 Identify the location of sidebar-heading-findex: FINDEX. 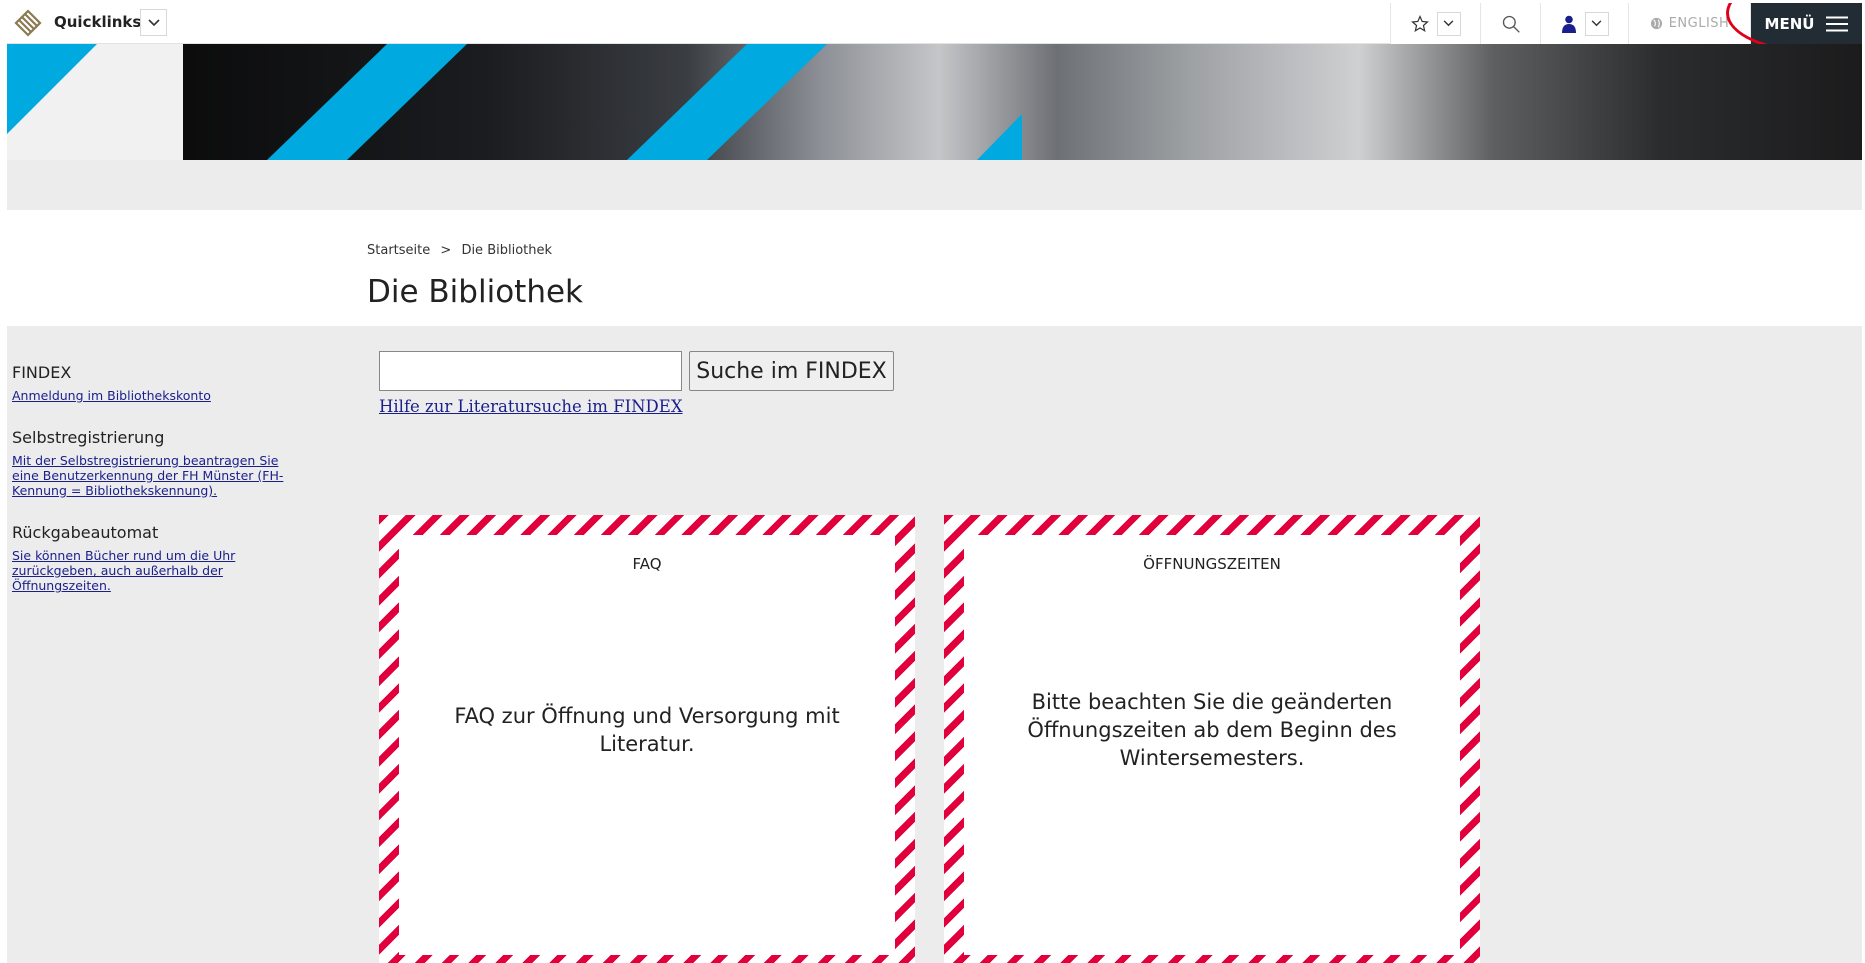
(42, 372).